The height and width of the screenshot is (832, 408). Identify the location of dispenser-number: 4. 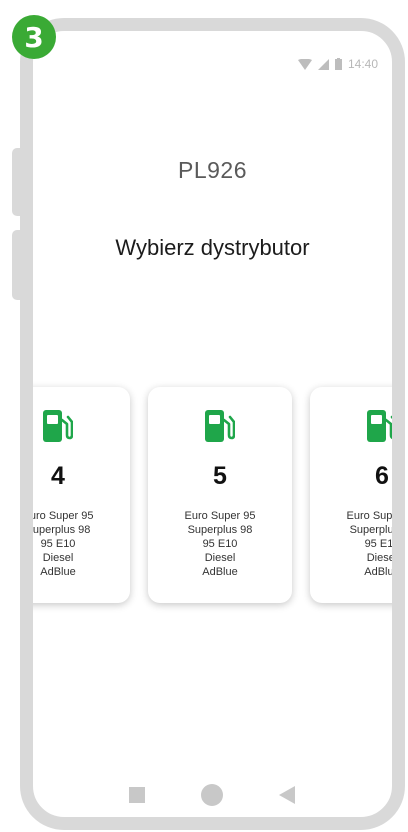
(58, 476).